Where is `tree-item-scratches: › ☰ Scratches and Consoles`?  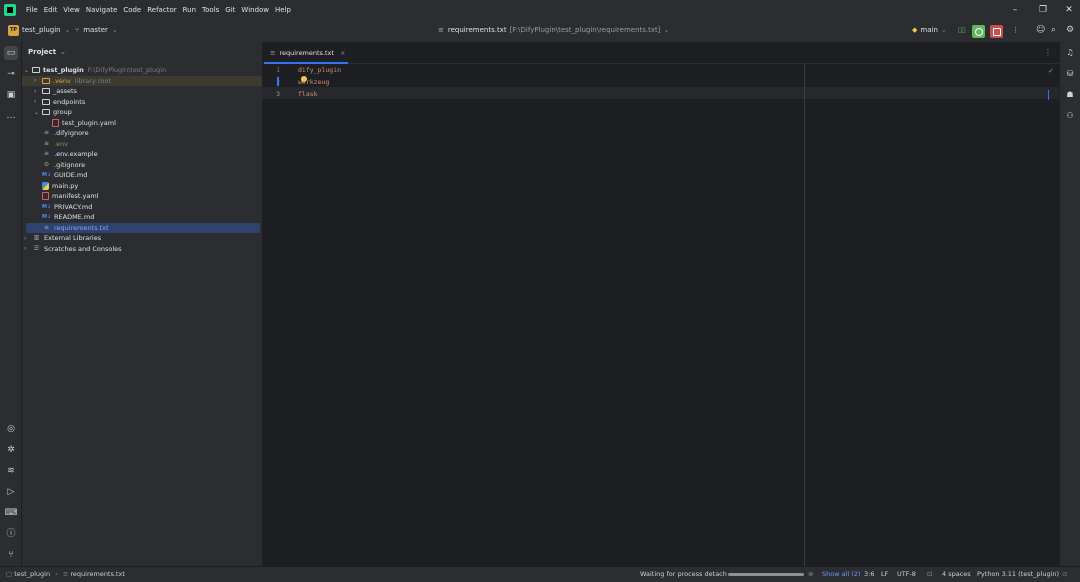
tree-item-scratches: › ☰ Scratches and Consoles is located at coordinates (142, 249).